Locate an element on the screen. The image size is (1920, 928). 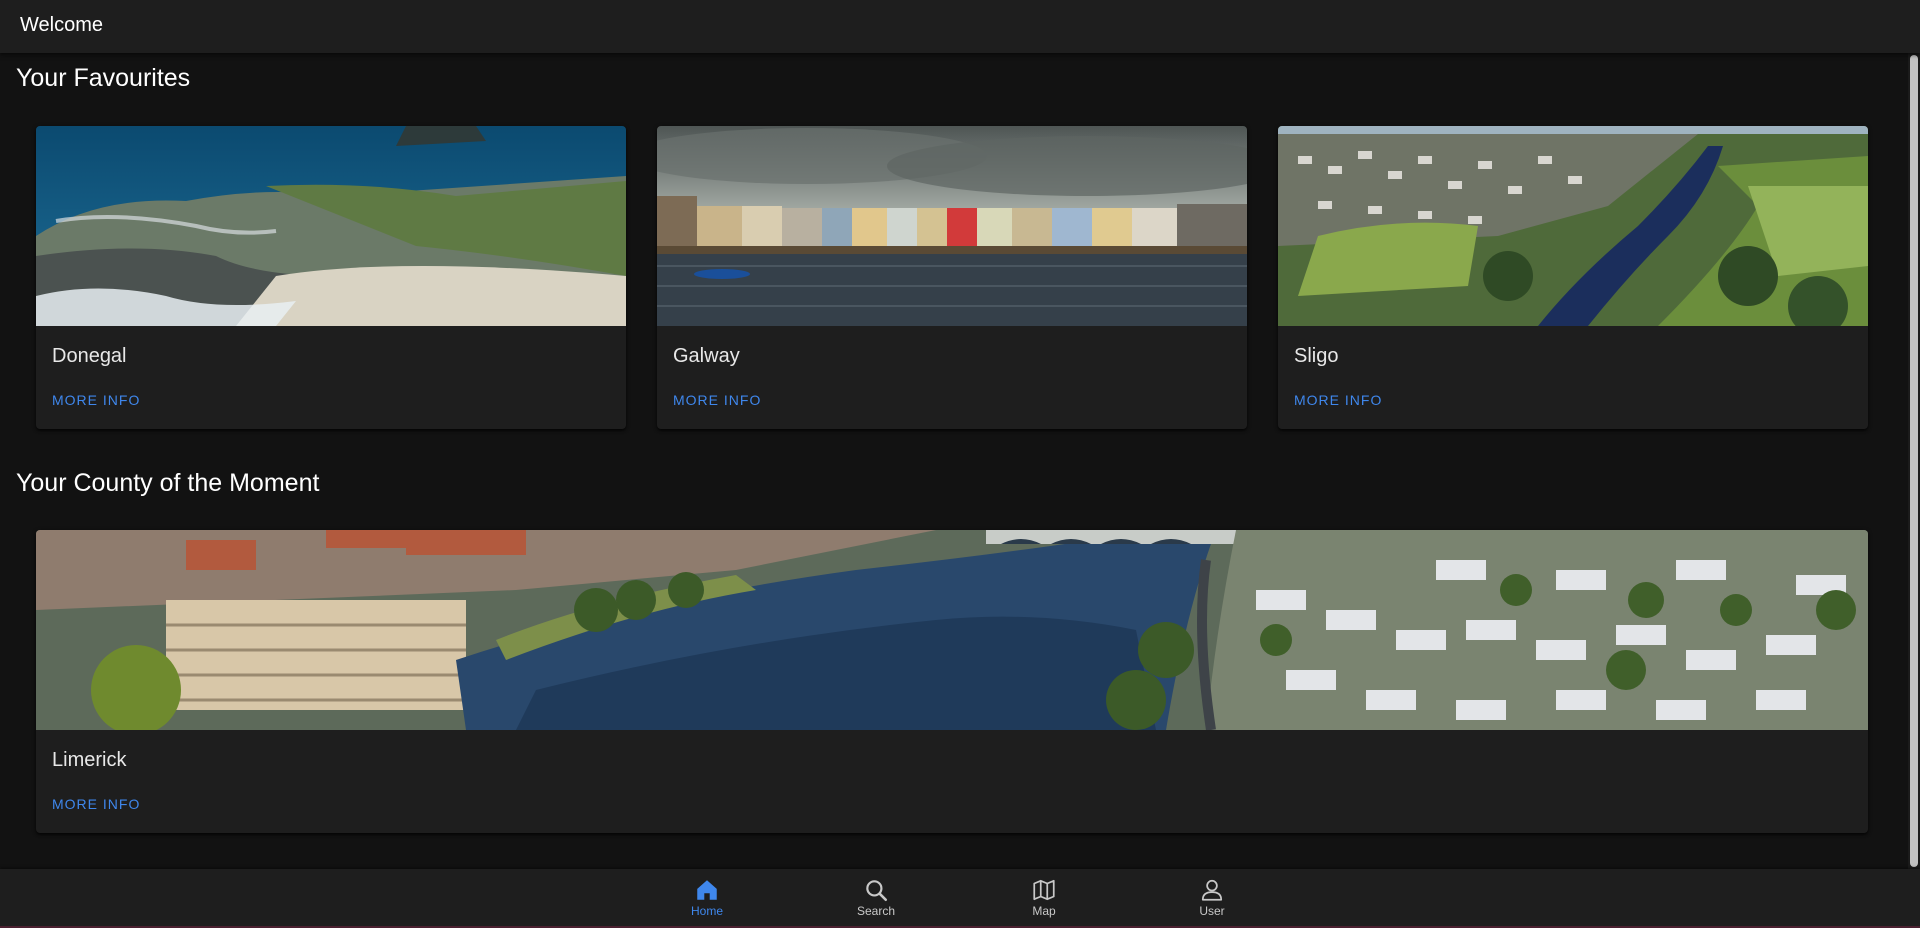
nav-item-home: Home is located at coordinates (707, 900).